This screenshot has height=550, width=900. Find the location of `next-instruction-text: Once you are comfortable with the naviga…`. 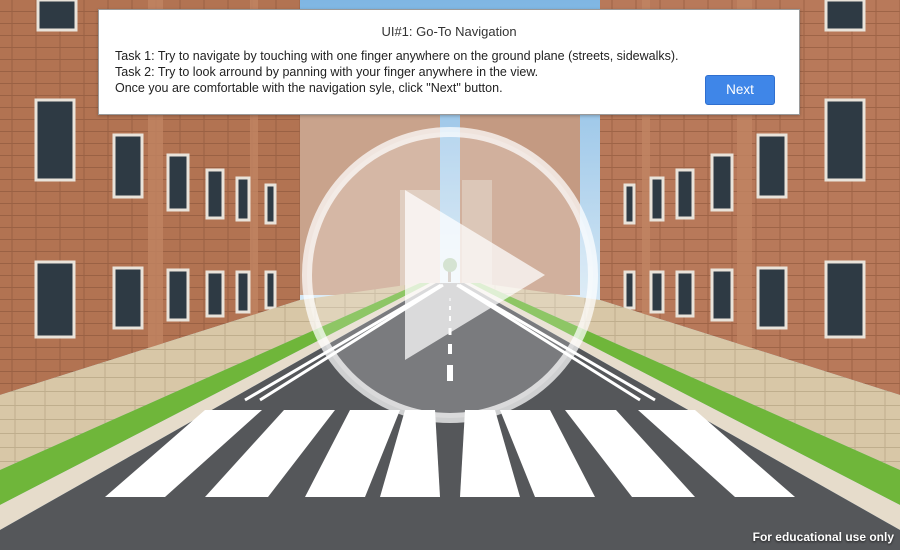

next-instruction-text: Once you are comfortable with the naviga… is located at coordinates (309, 88).